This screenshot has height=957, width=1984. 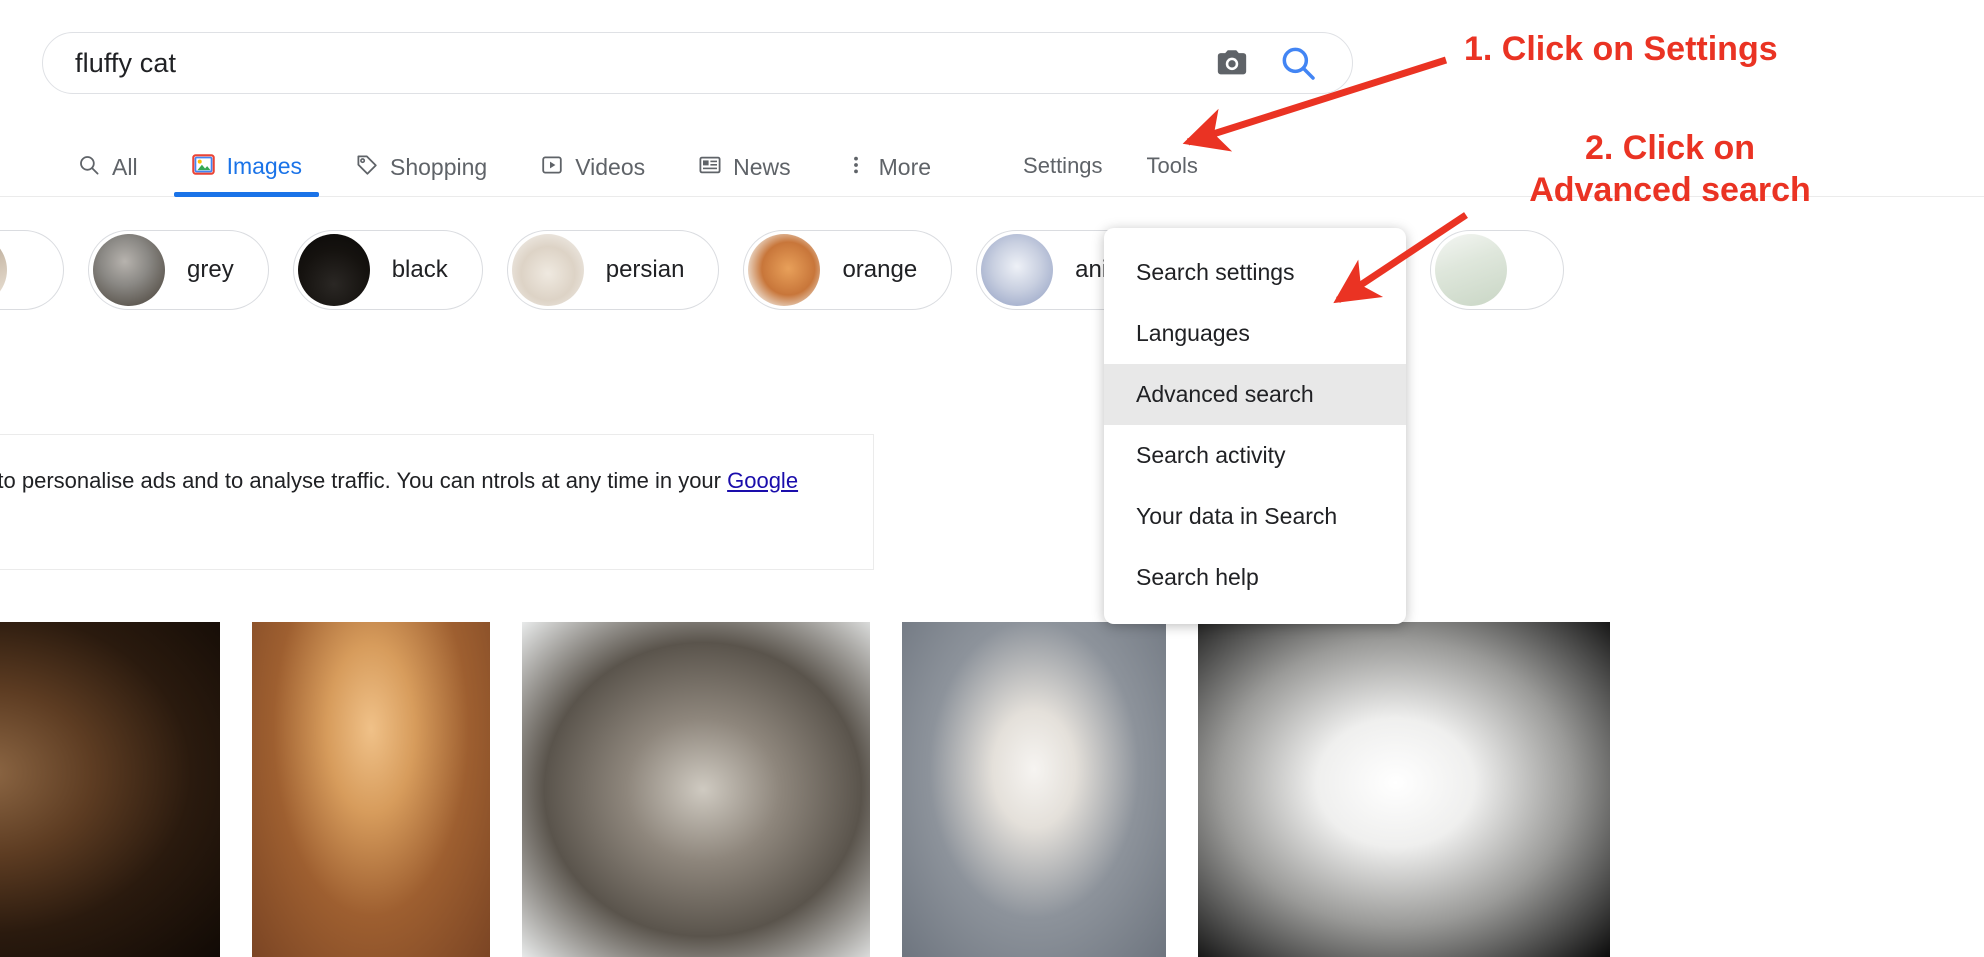 What do you see at coordinates (203, 166) in the screenshot?
I see `image-icon` at bounding box center [203, 166].